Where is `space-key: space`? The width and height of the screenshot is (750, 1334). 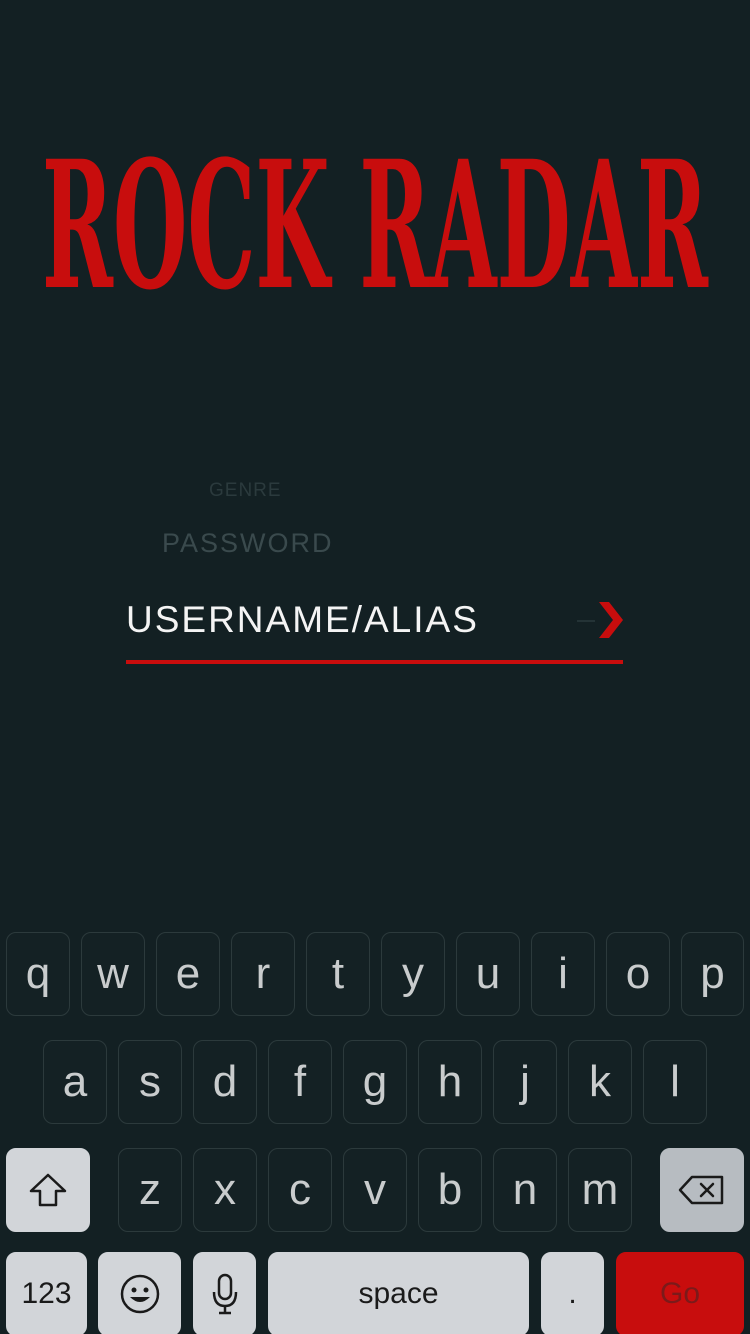 space-key: space is located at coordinates (398, 1293).